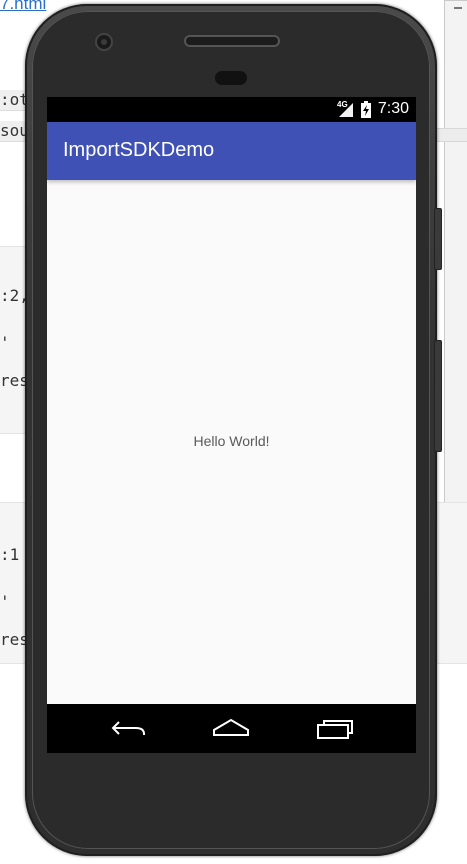 The width and height of the screenshot is (467, 864). I want to click on recents-icon, so click(335, 729).